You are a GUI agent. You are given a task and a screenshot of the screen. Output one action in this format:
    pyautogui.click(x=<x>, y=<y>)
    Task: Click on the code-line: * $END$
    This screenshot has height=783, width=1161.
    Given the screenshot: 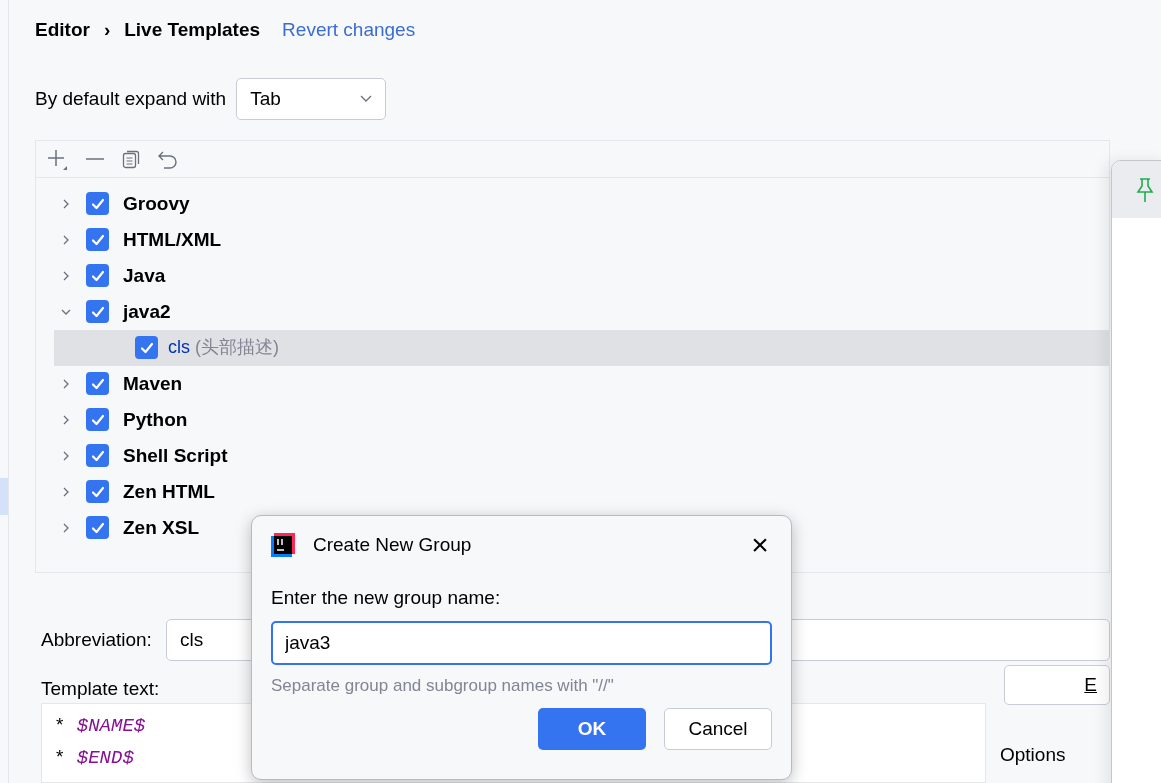 What is the action you would take?
    pyautogui.click(x=94, y=758)
    